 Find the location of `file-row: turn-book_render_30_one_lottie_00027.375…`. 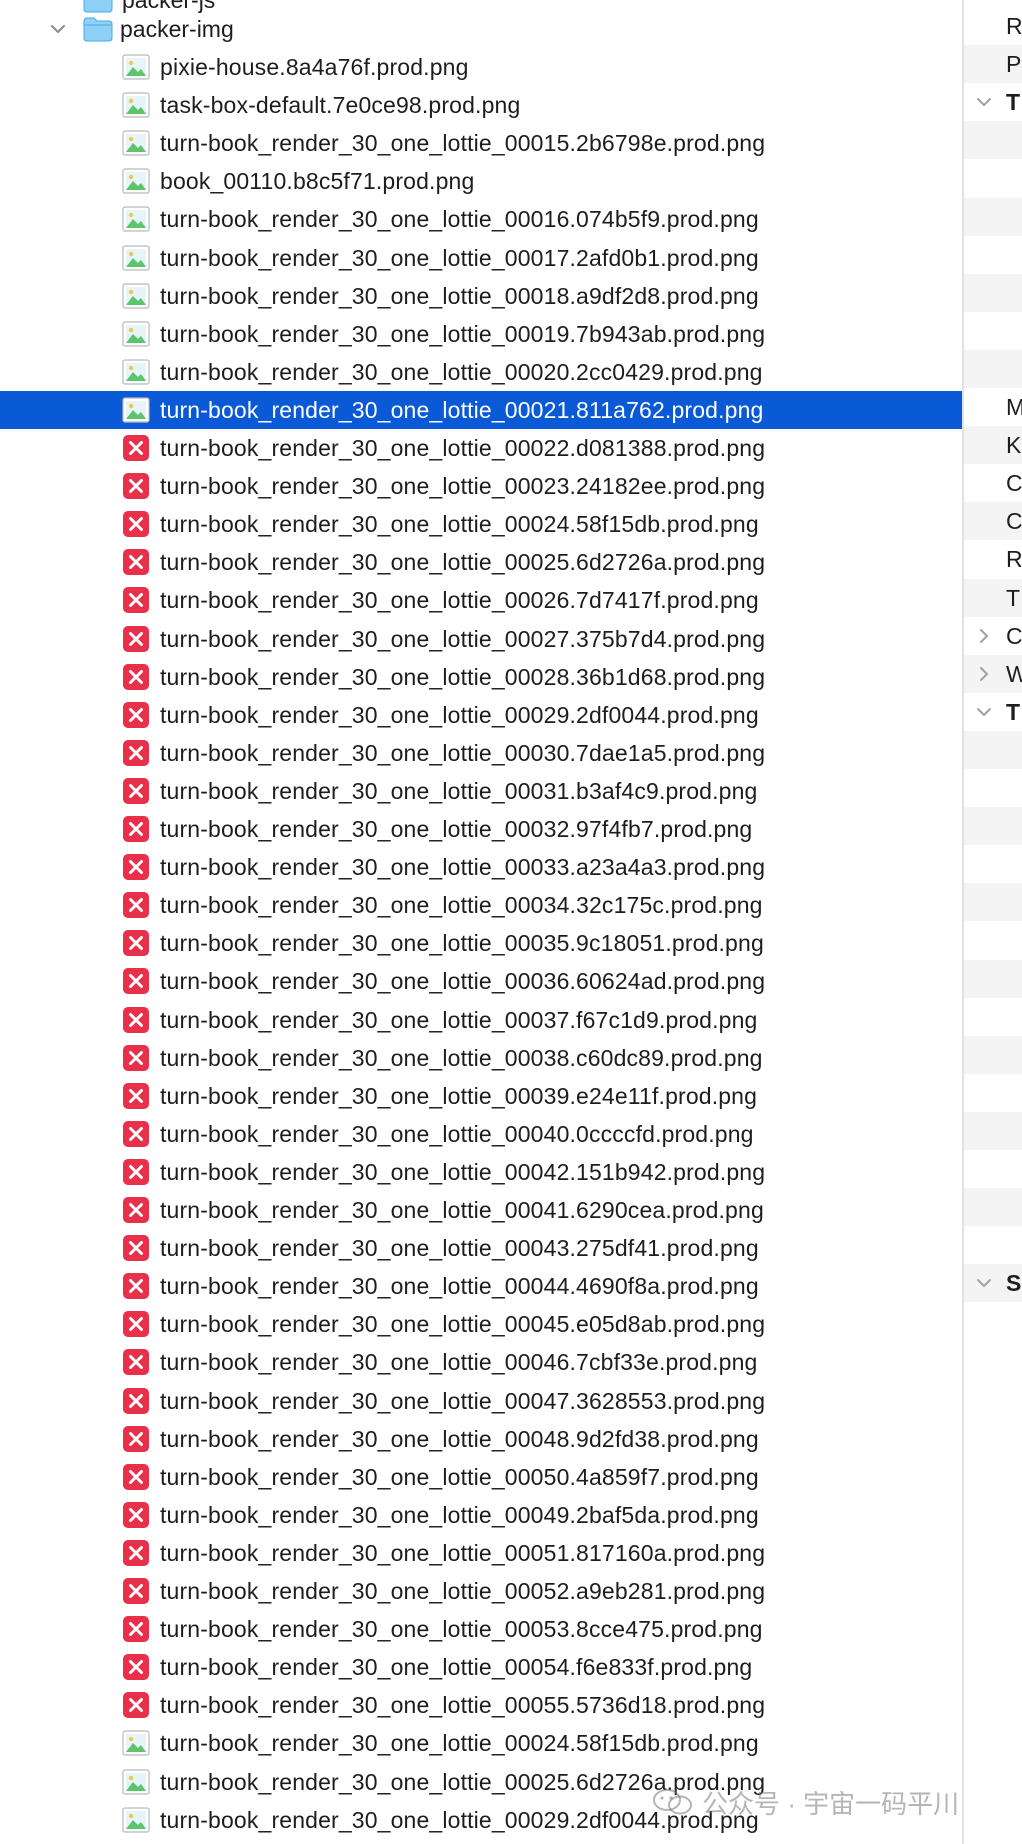

file-row: turn-book_render_30_one_lottie_00027.375… is located at coordinates (481, 639).